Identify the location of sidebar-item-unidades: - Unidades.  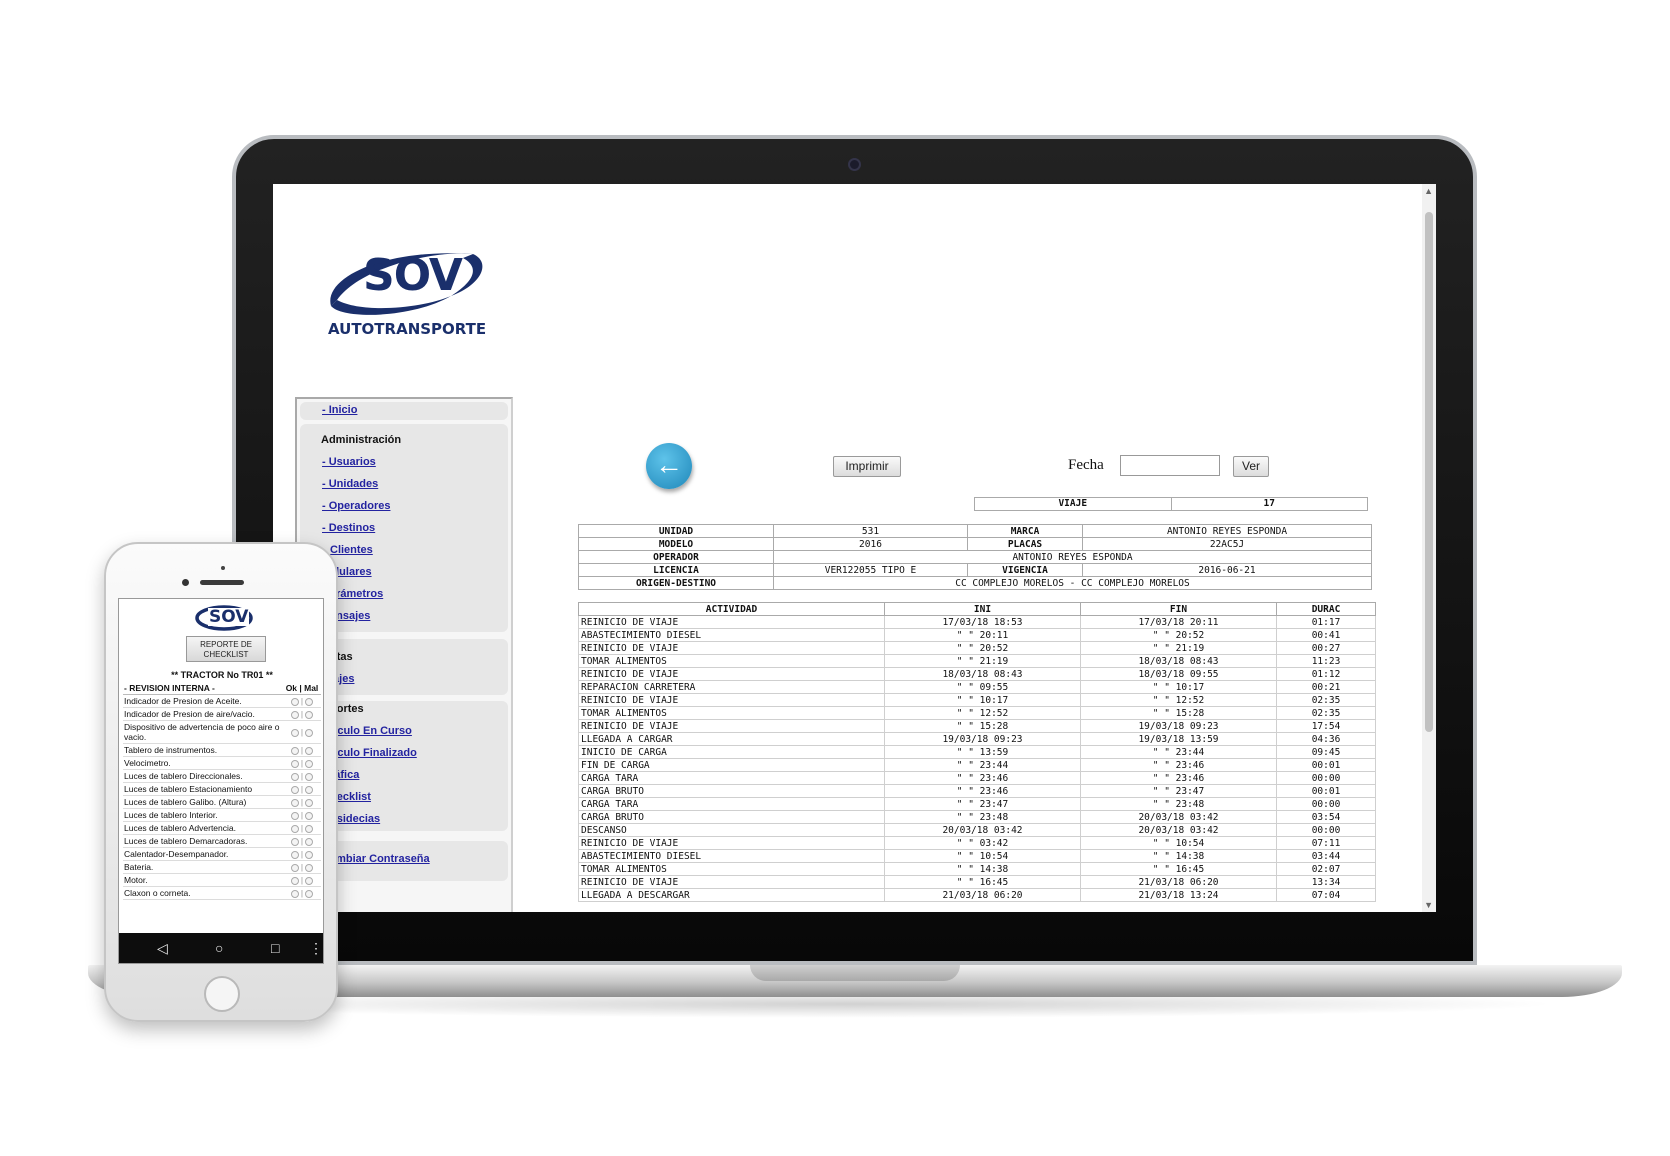
(350, 484).